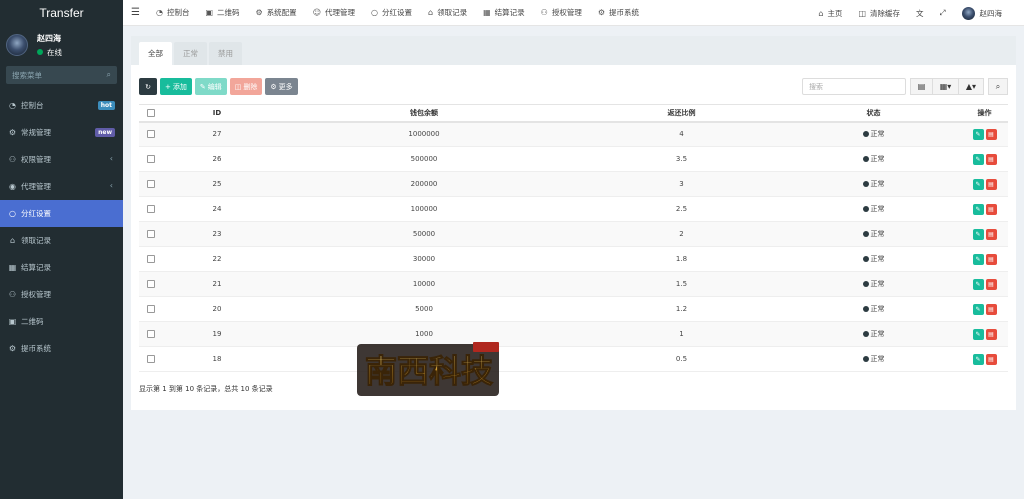 The image size is (1024, 499). I want to click on tab-normal: 正常, so click(190, 53).